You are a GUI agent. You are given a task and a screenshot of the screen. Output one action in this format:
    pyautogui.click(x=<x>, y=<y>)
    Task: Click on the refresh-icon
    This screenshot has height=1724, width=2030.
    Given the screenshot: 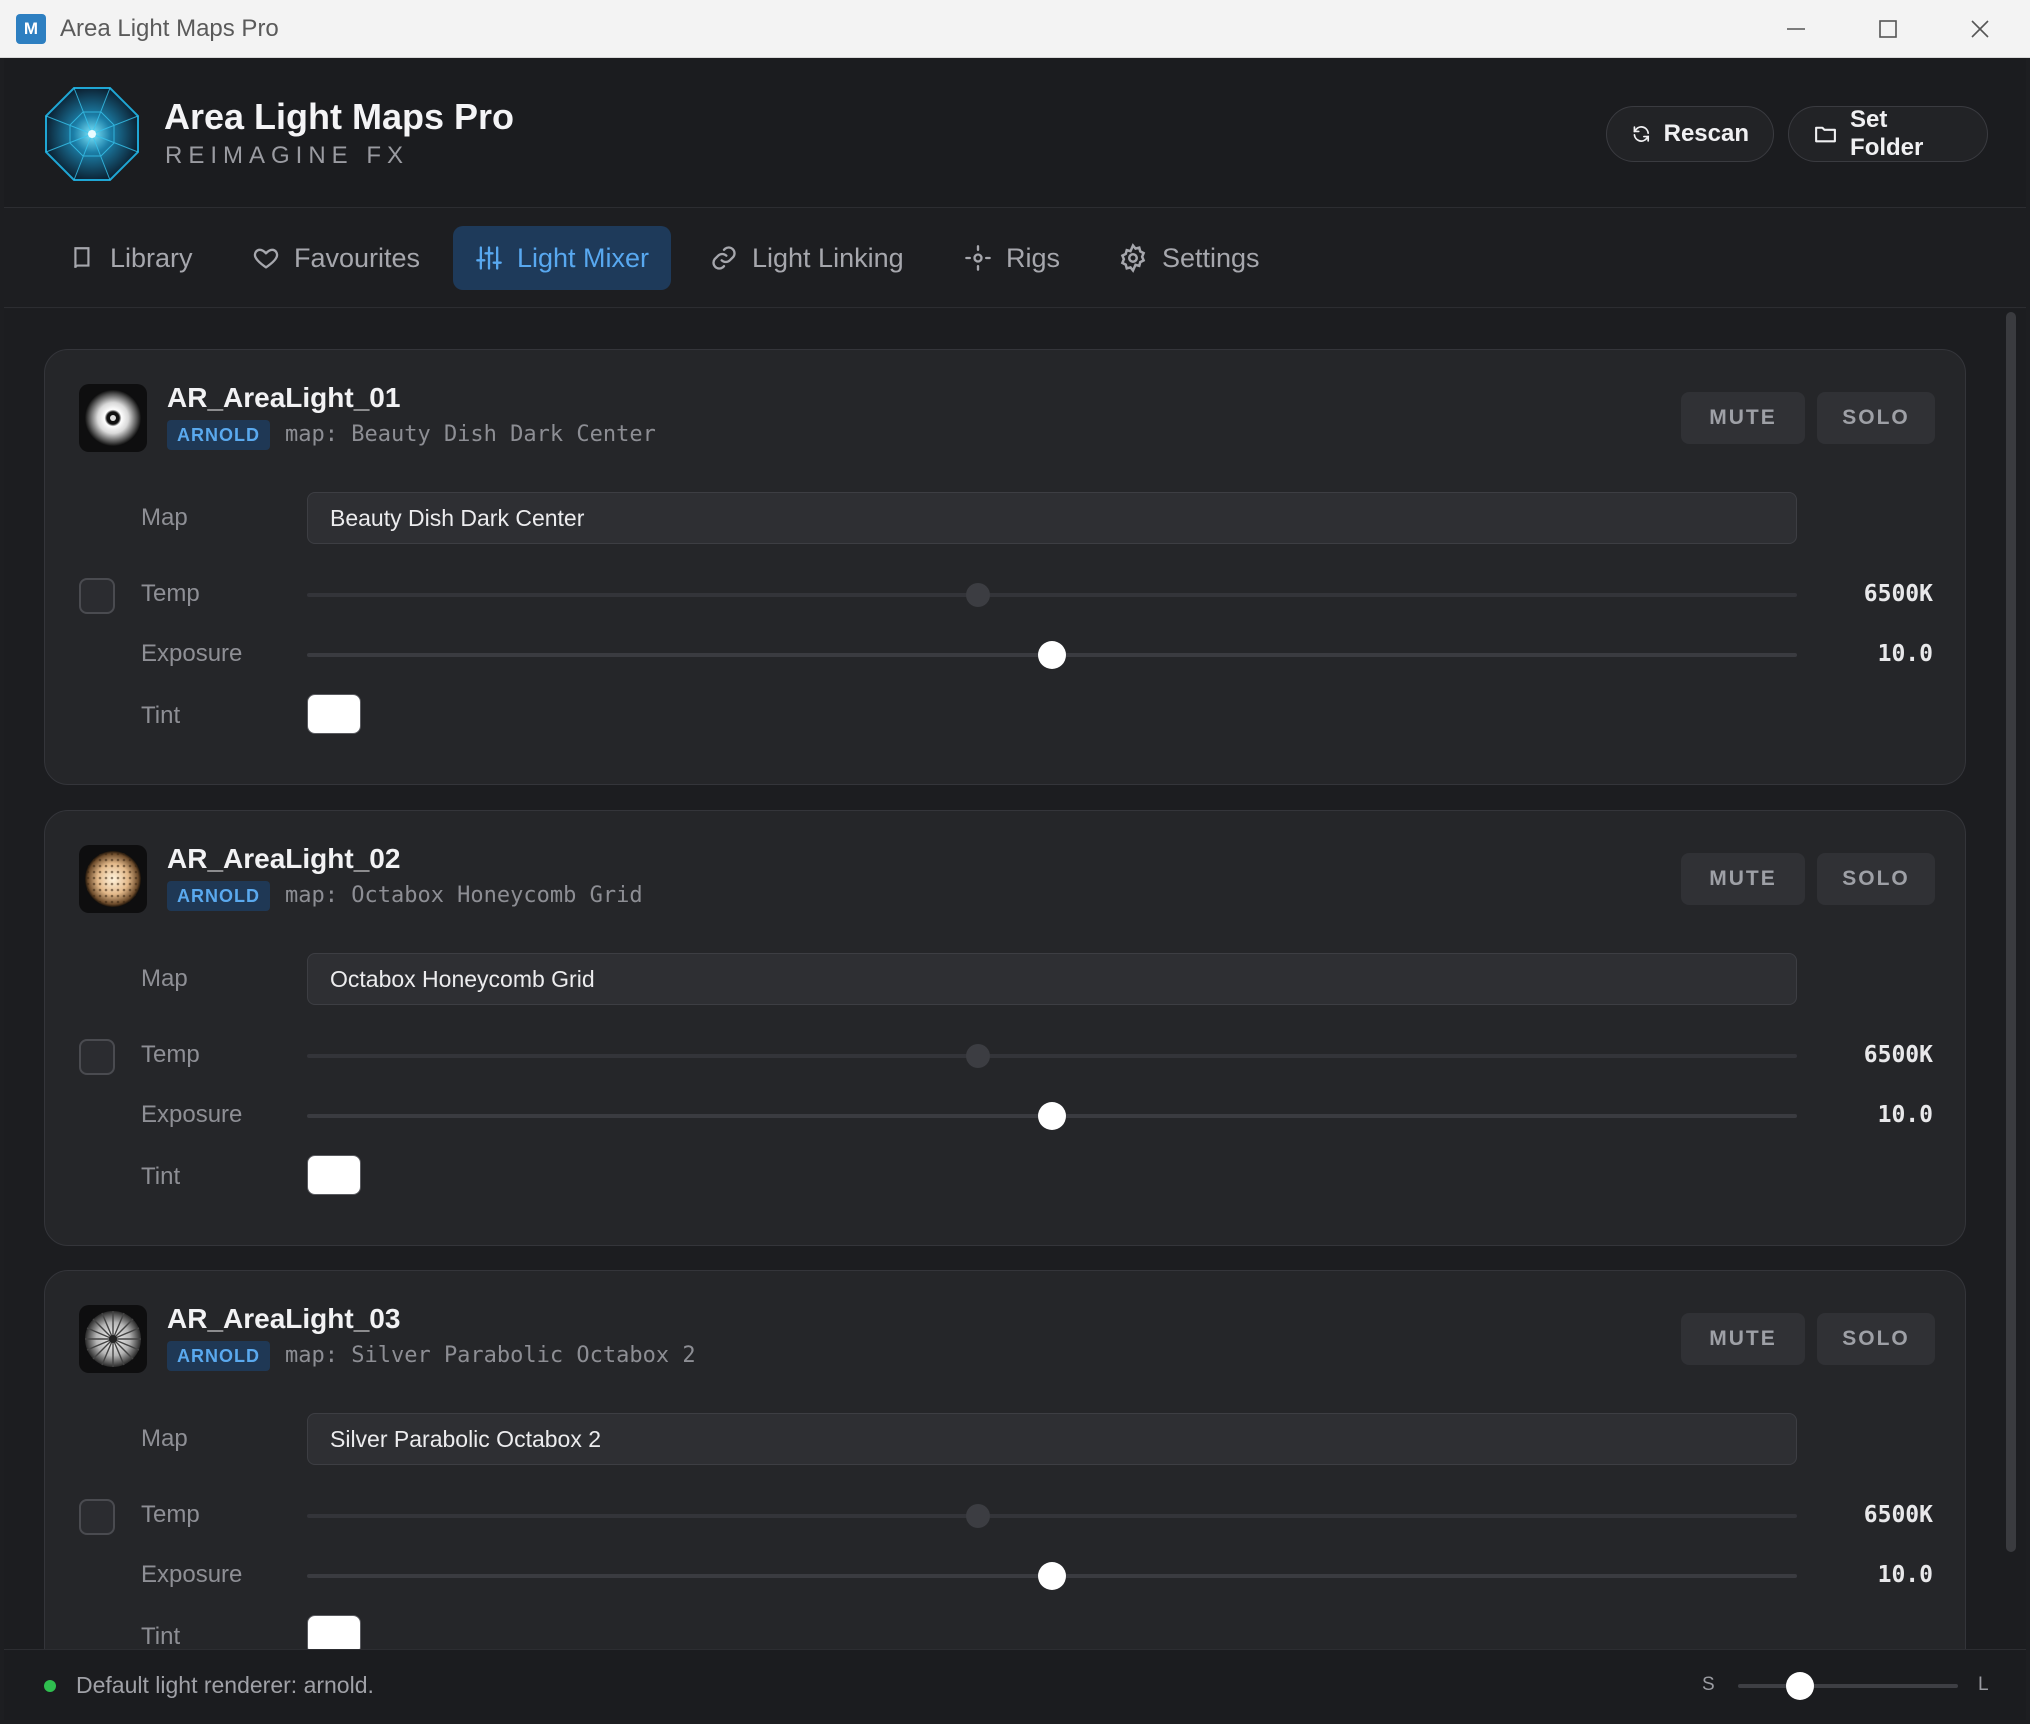 What is the action you would take?
    pyautogui.click(x=1641, y=134)
    